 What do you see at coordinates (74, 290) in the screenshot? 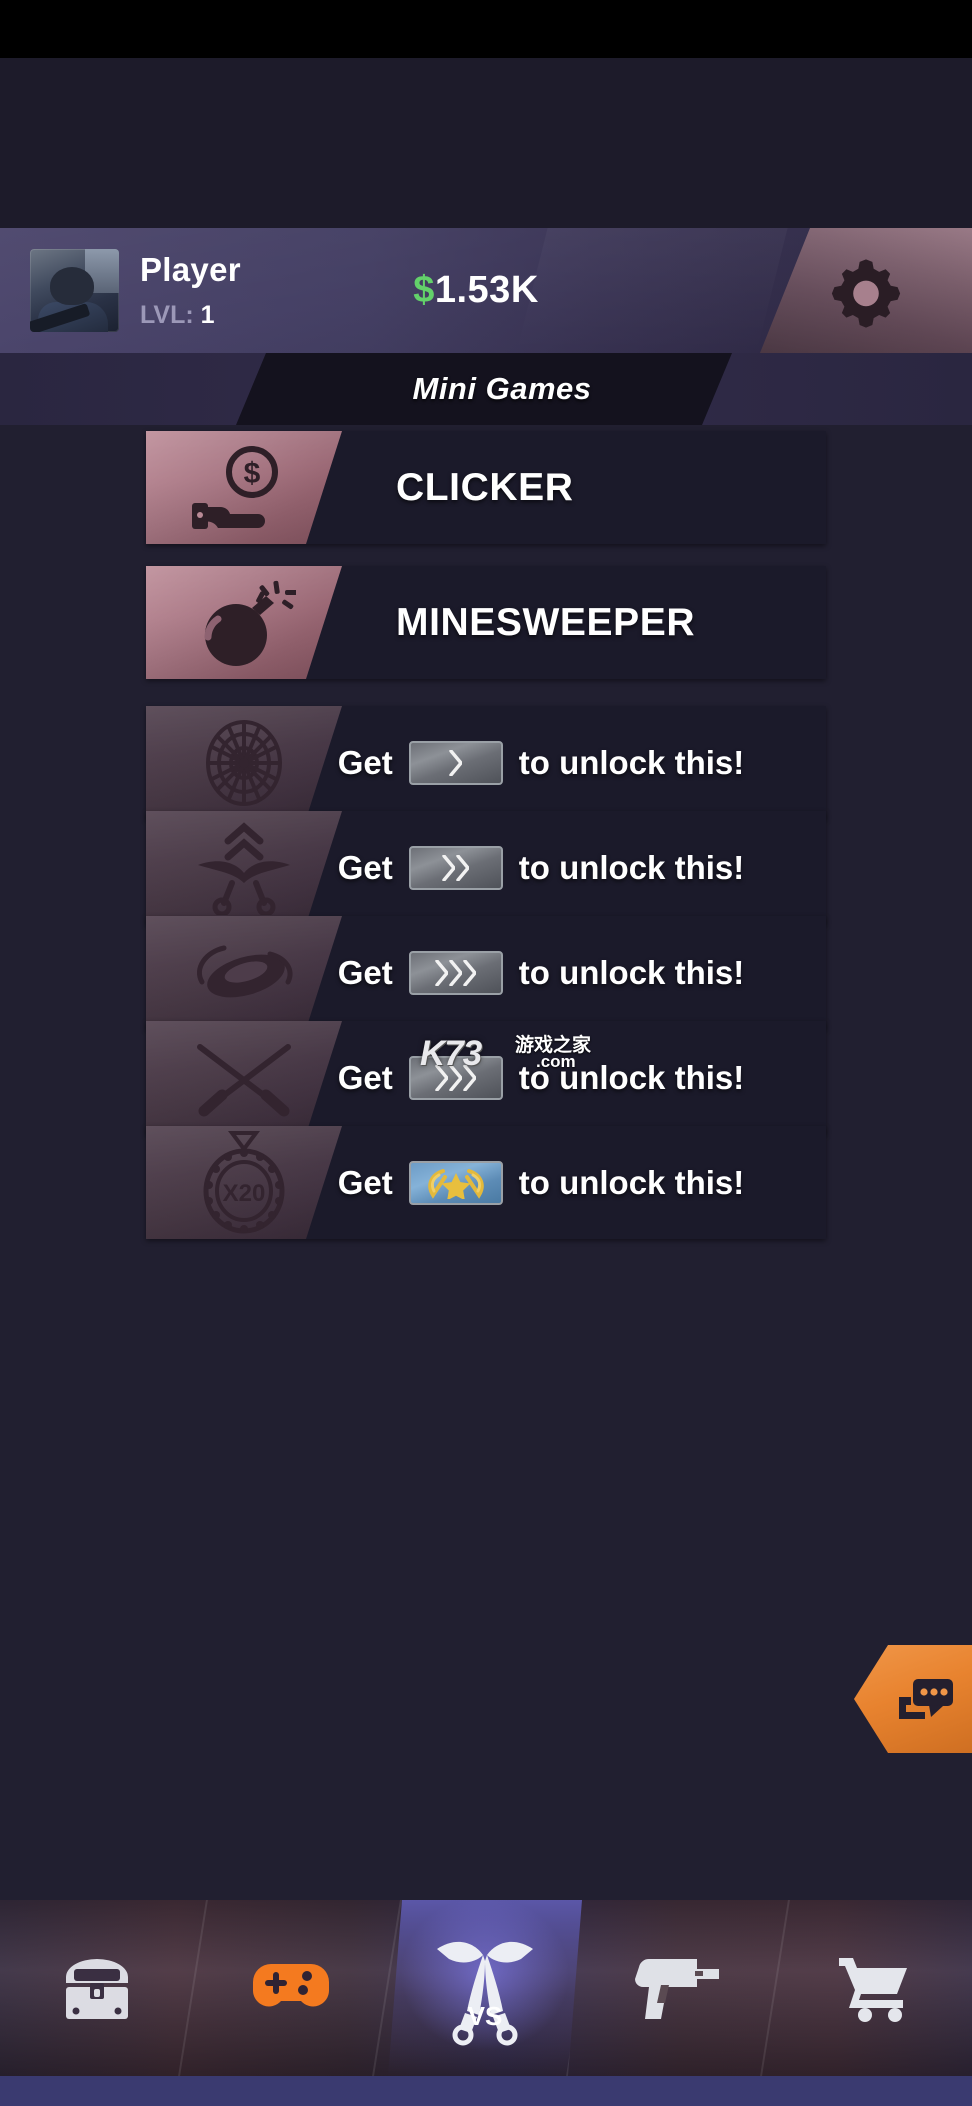
I see `avatar` at bounding box center [74, 290].